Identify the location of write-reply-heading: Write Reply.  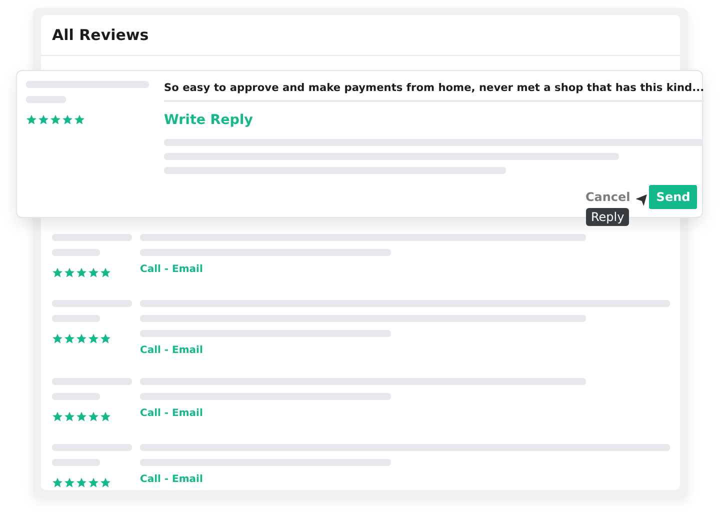
(209, 120).